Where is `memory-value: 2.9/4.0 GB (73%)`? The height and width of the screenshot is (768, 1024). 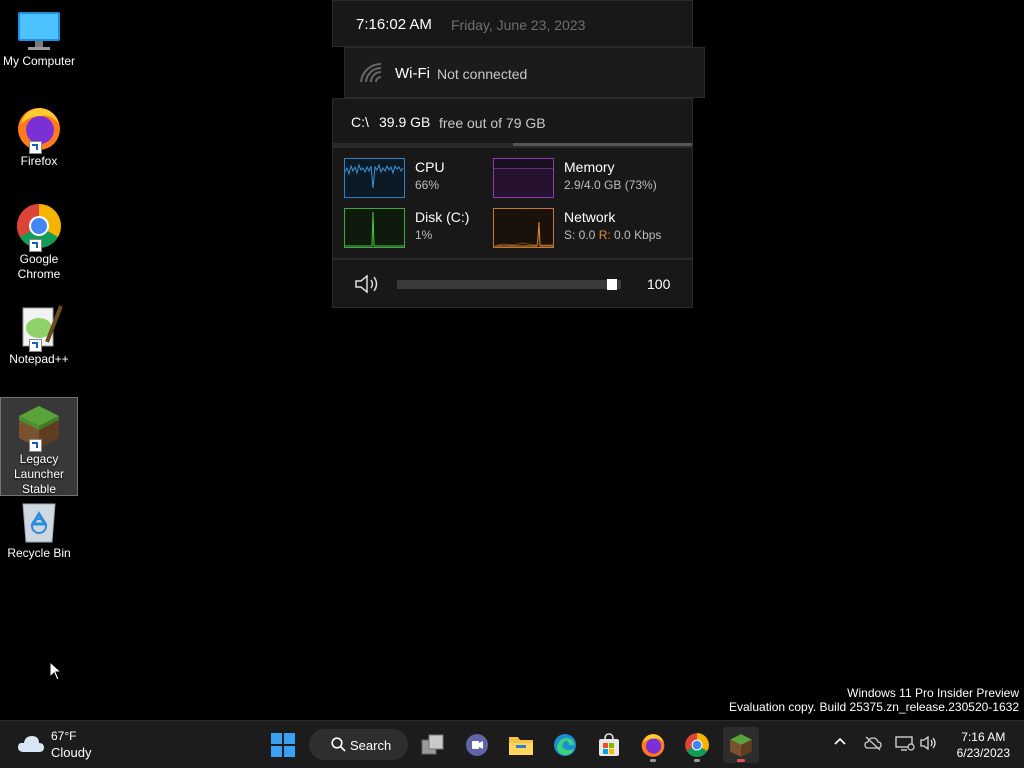
memory-value: 2.9/4.0 GB (73%) is located at coordinates (610, 185).